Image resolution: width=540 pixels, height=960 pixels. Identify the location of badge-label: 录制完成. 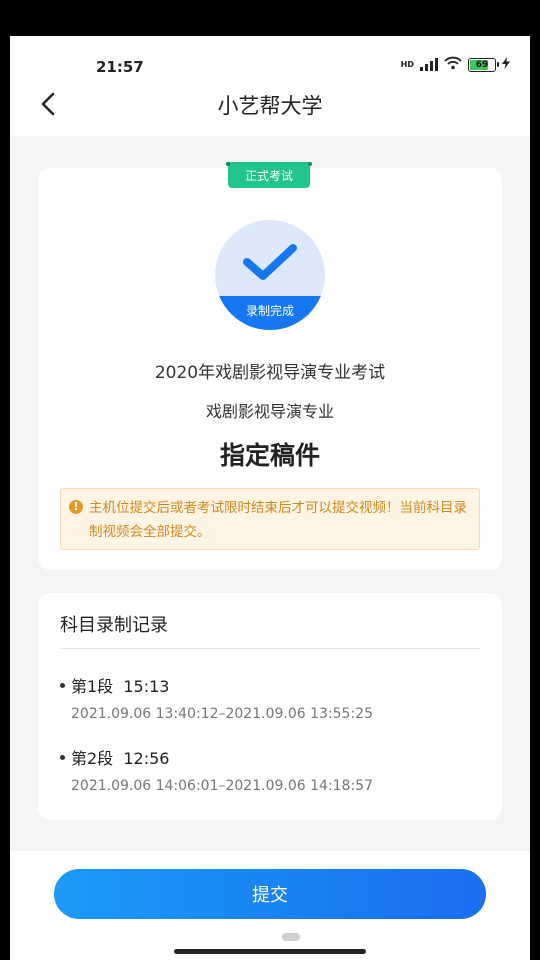
(270, 313).